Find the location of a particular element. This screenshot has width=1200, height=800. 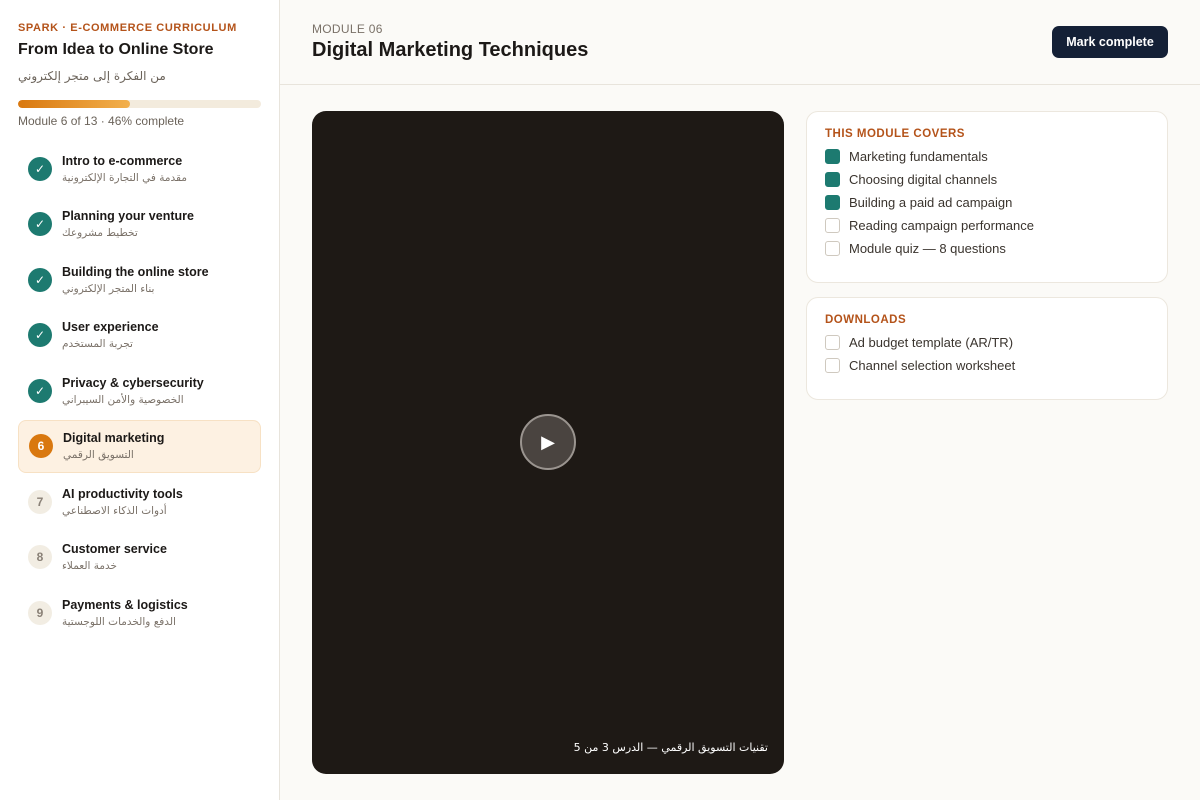

module-title: Planning your venture is located at coordinates (128, 216).